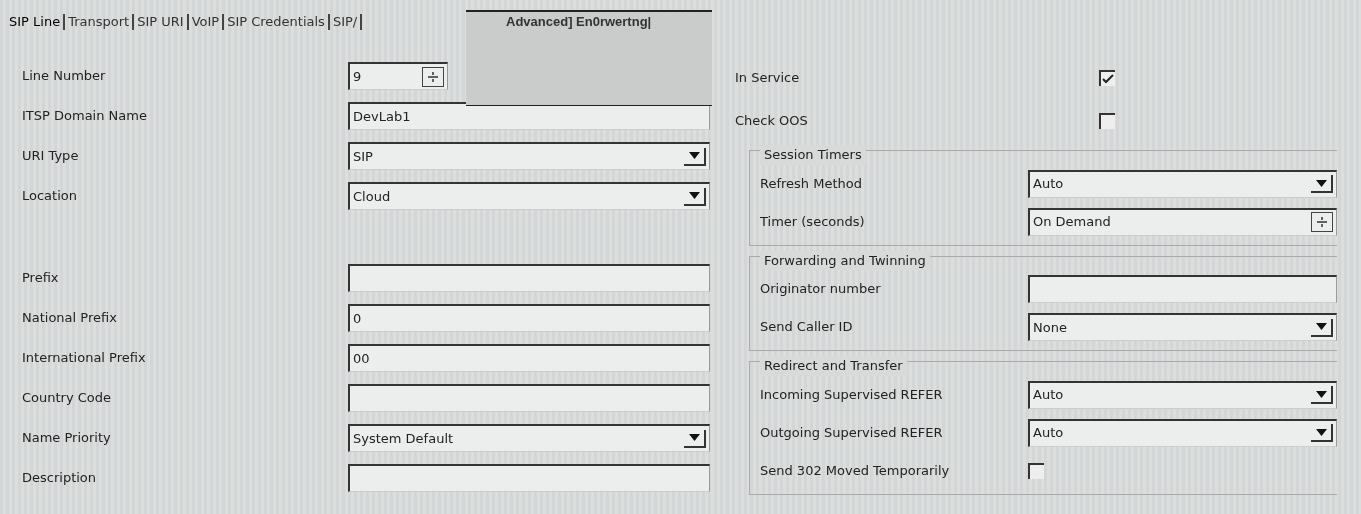 The width and height of the screenshot is (1361, 514). I want to click on dropdown-field: Cloud, so click(529, 196).